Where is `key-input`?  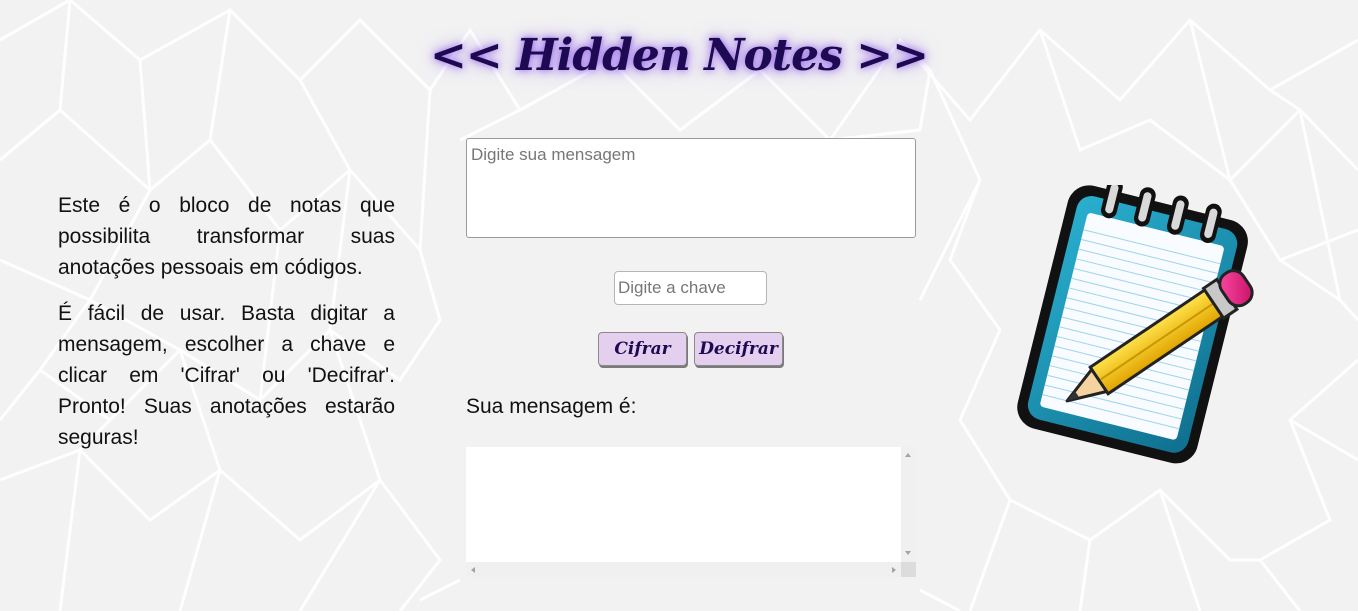
key-input is located at coordinates (690, 288).